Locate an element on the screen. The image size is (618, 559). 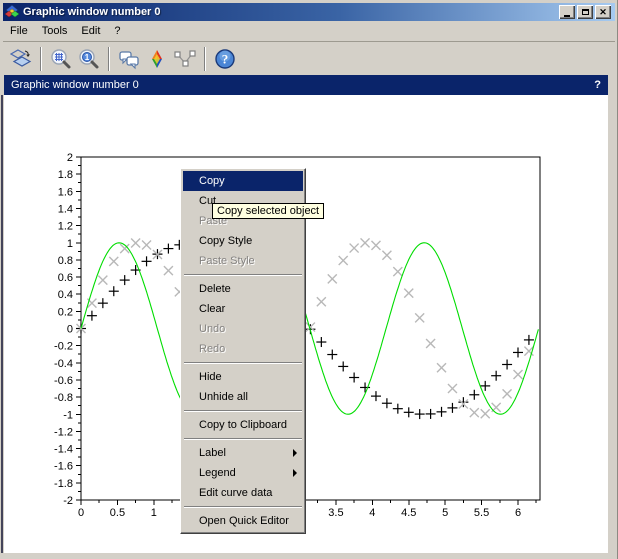
zoom-area-button is located at coordinates (61, 59).